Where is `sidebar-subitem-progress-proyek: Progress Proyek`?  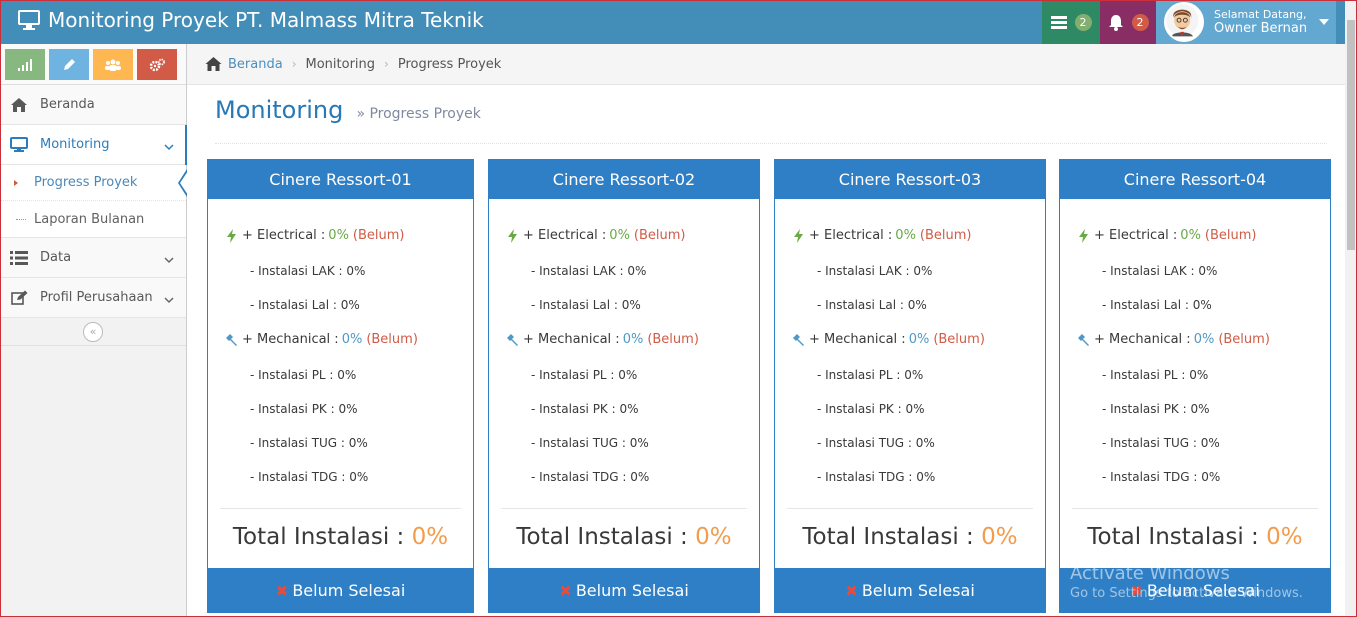
sidebar-subitem-progress-proyek: Progress Proyek is located at coordinates (94, 183).